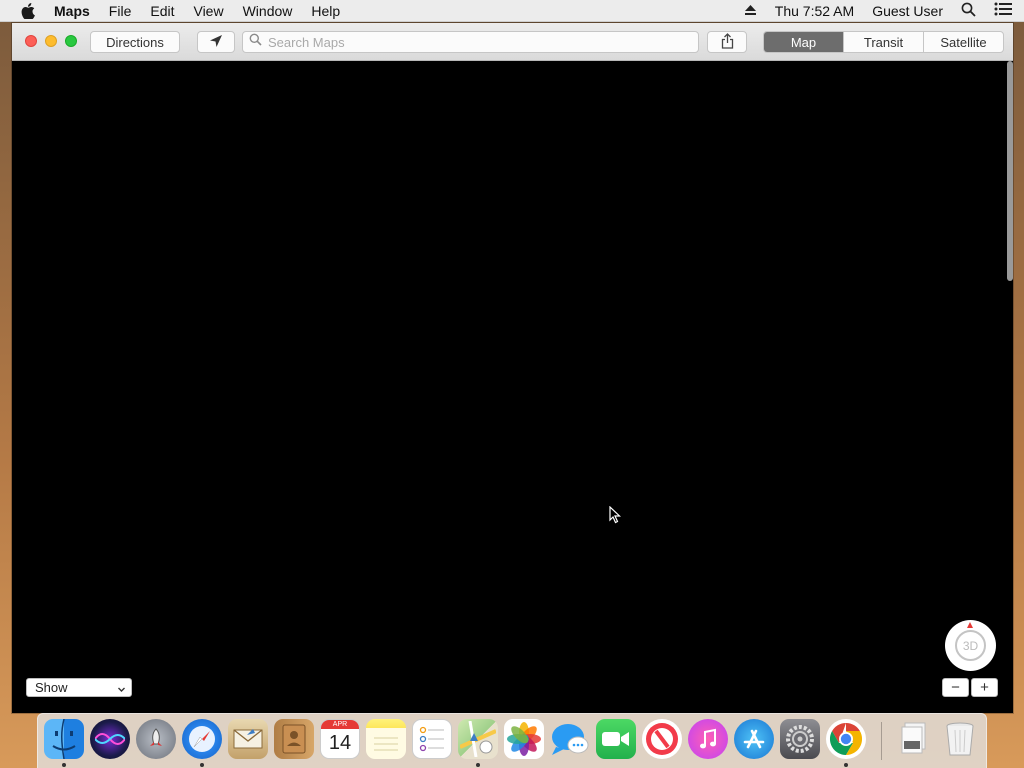  Describe the element at coordinates (616, 739) in the screenshot. I see `facetime-icon` at that location.